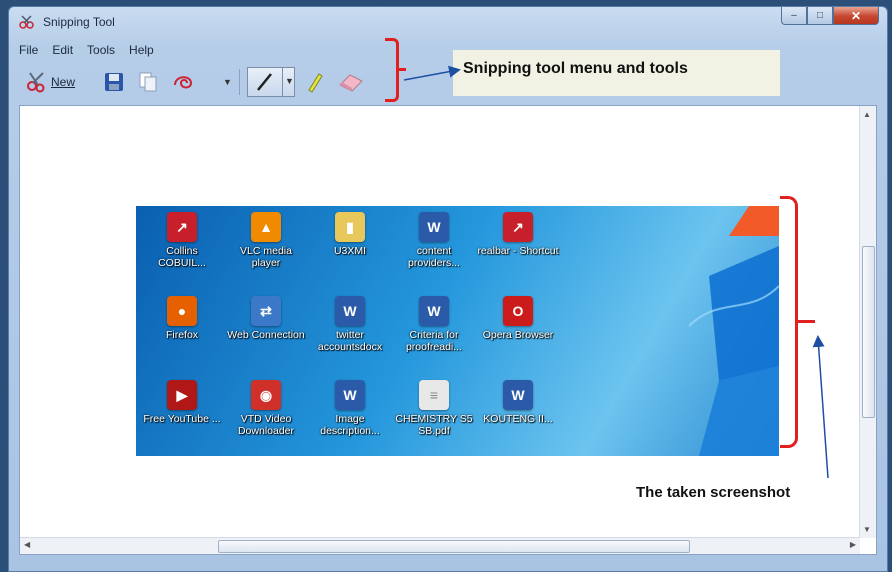 This screenshot has height=572, width=892. Describe the element at coordinates (36, 82) in the screenshot. I see `new-snip-icon` at that location.